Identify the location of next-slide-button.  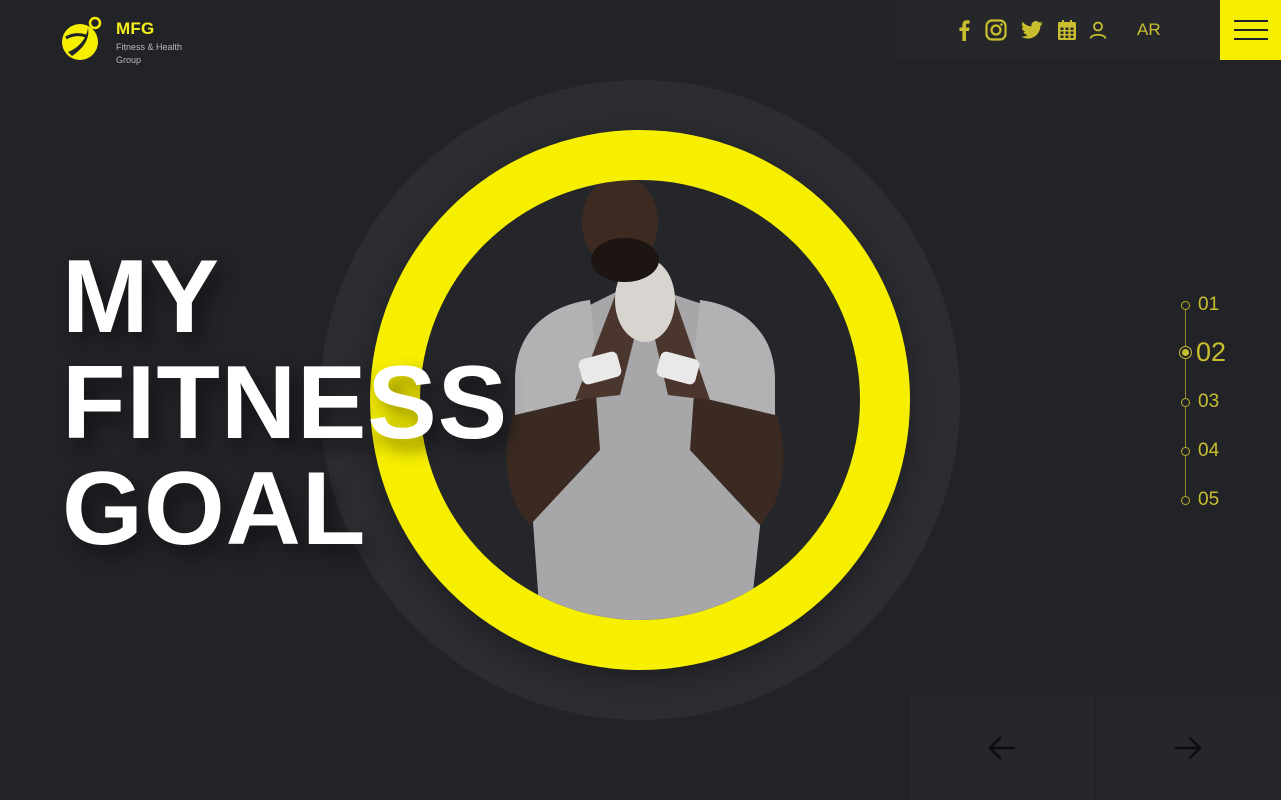
(1188, 748).